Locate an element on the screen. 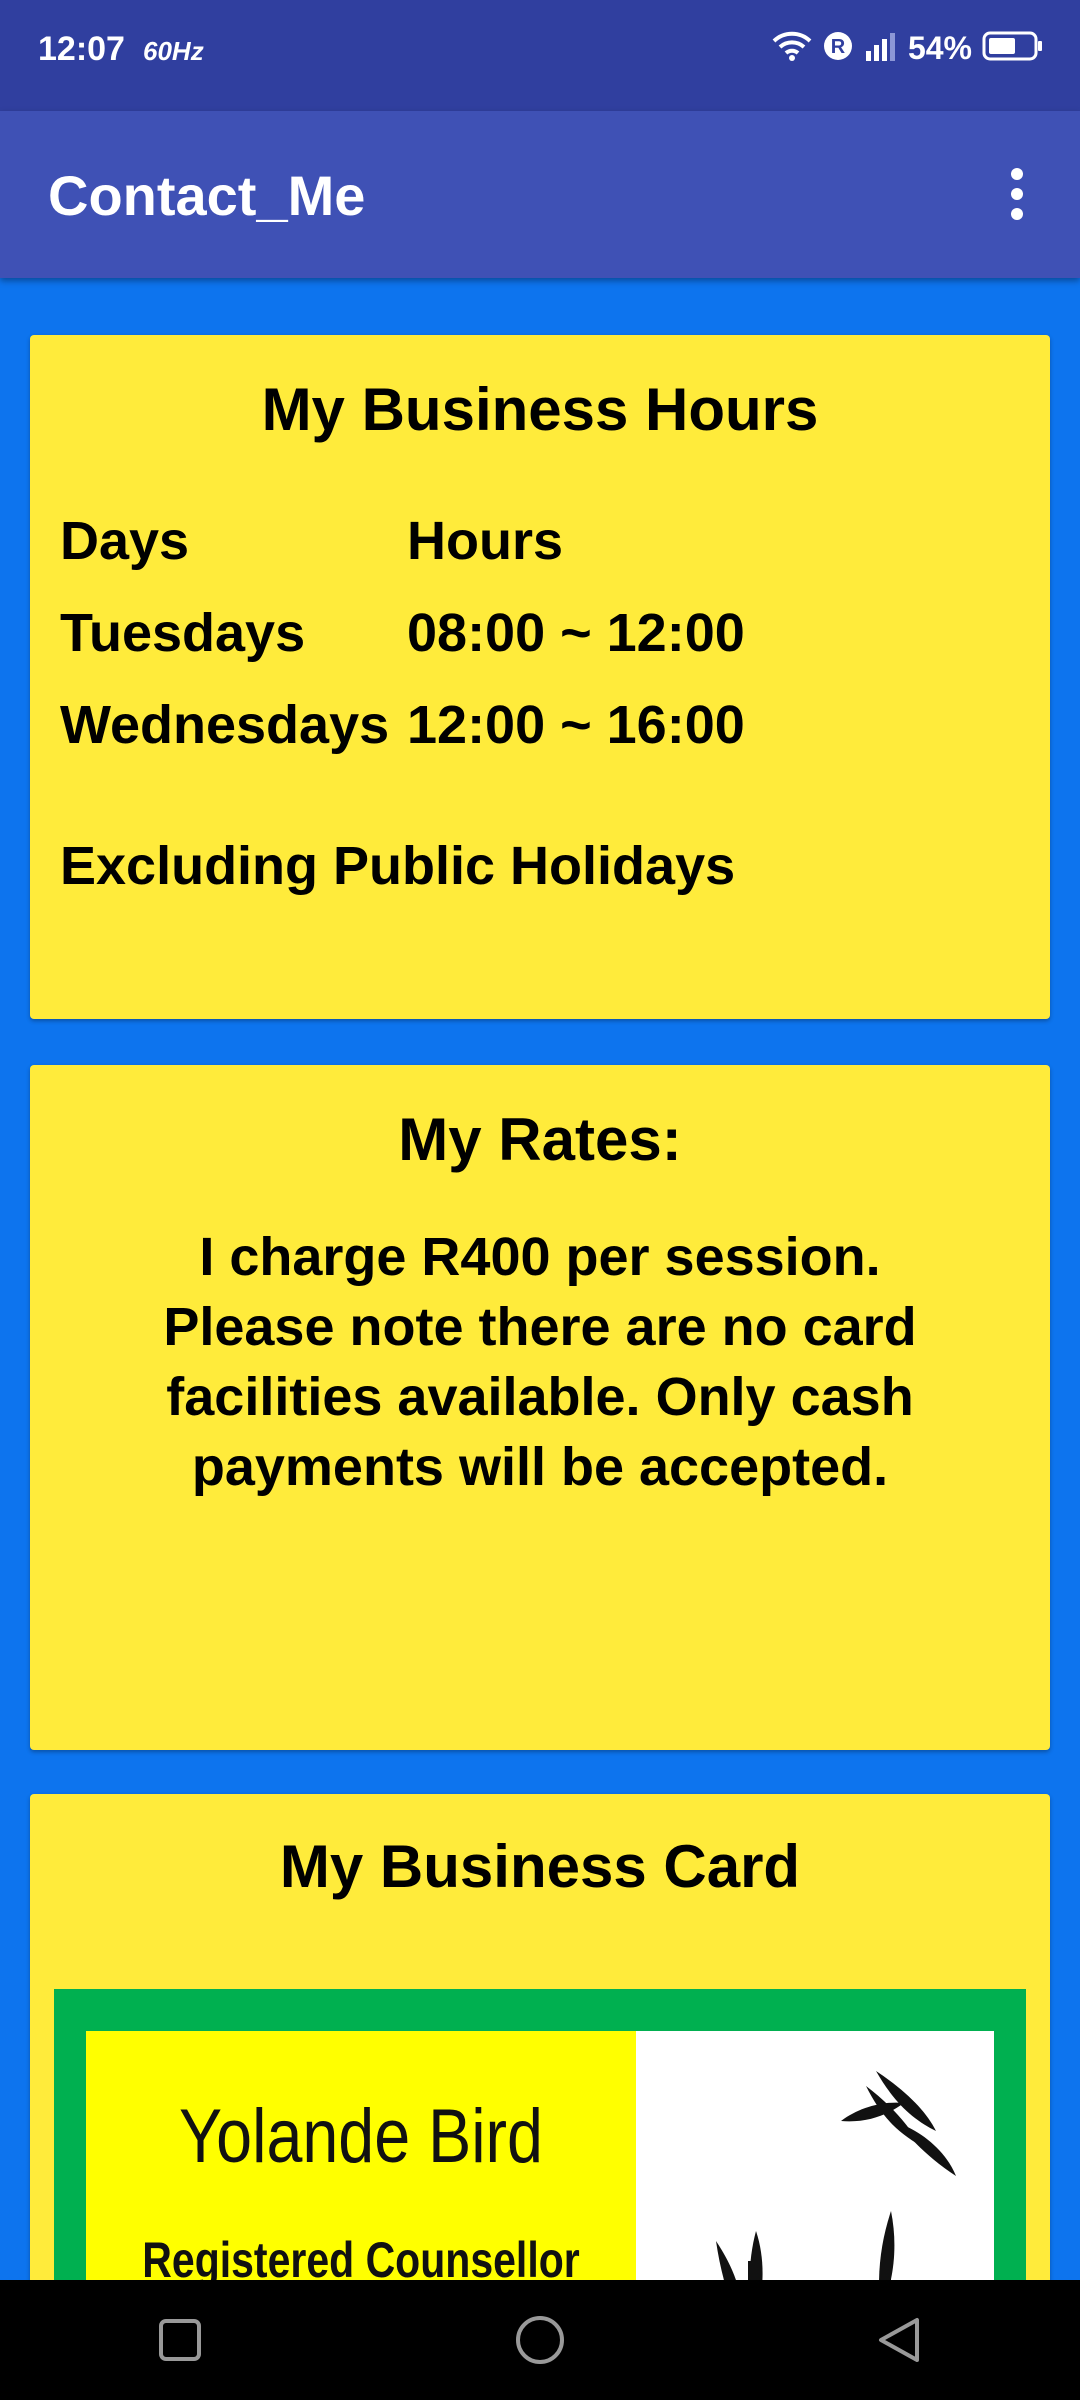 Image resolution: width=1080 pixels, height=2400 pixels. business-hours-title: My Business Hours is located at coordinates (540, 409).